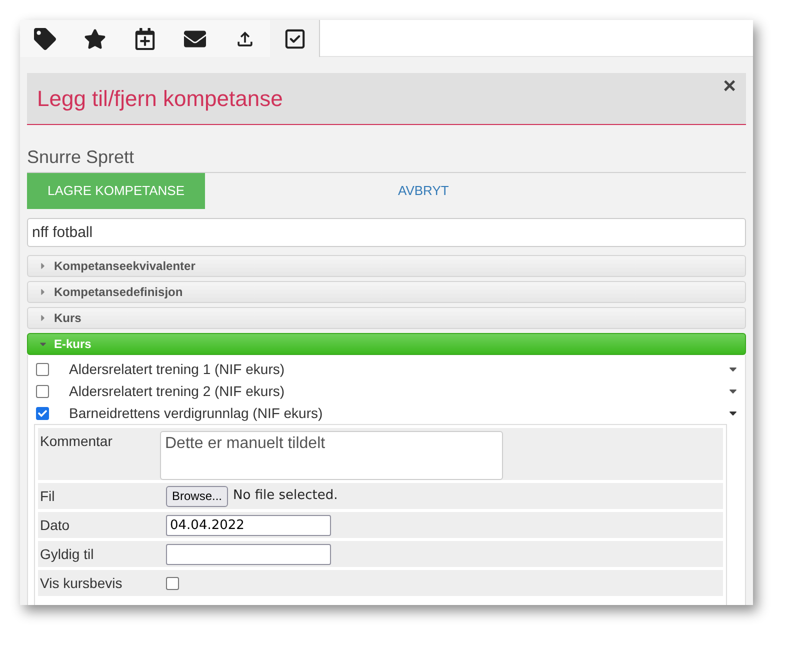  I want to click on accordion-header: Kurs, so click(386, 318).